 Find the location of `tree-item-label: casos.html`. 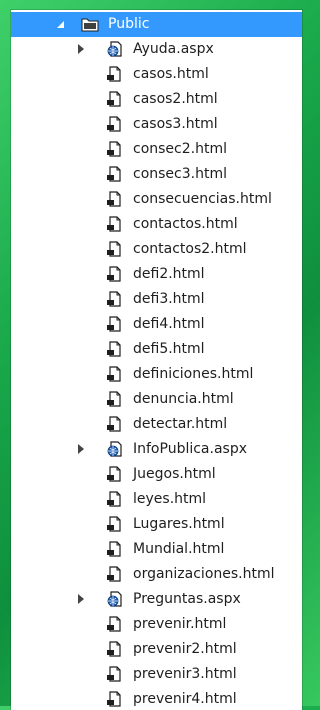

tree-item-label: casos.html is located at coordinates (171, 74).